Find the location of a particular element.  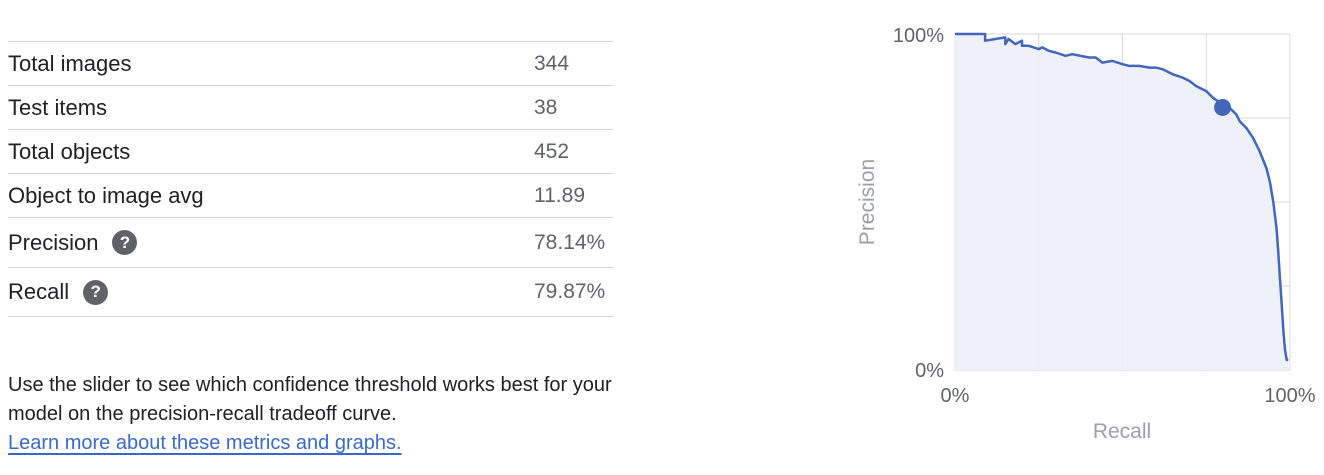

x-axis-title: Recall is located at coordinates (1122, 431).